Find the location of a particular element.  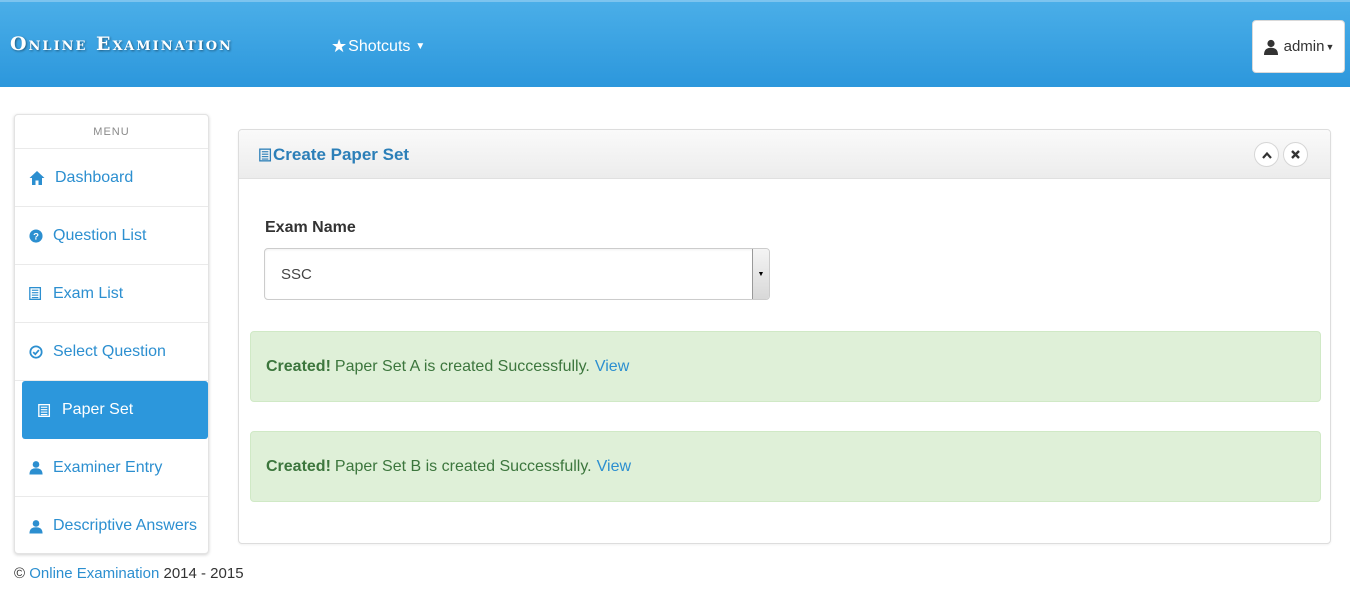

user-label: admin is located at coordinates (1304, 46).